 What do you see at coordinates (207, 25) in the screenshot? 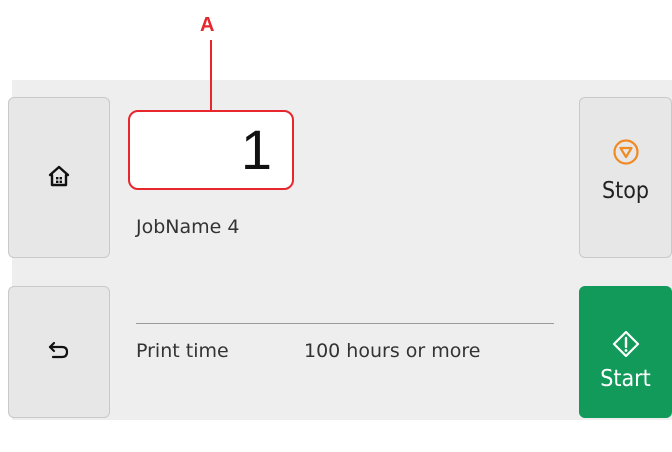
I see `callout-label: A` at bounding box center [207, 25].